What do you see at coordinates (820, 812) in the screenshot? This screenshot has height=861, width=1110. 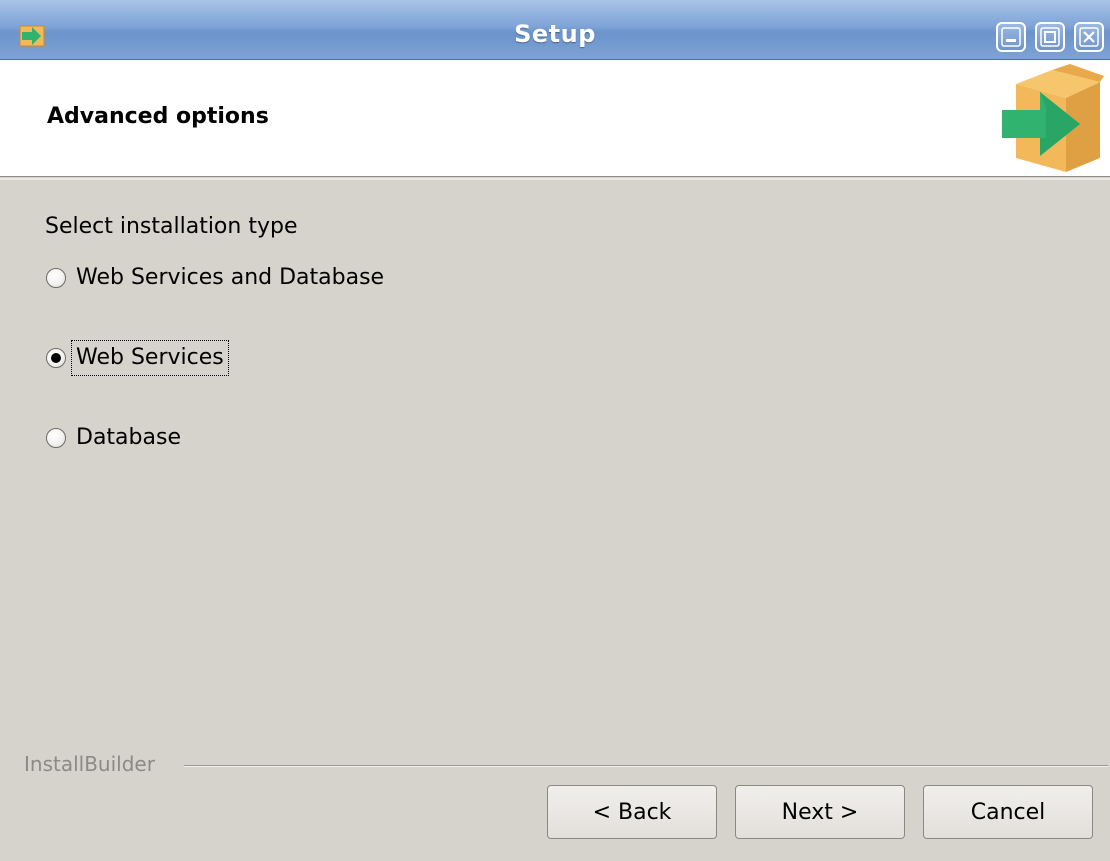 I see `next-button: Next >` at bounding box center [820, 812].